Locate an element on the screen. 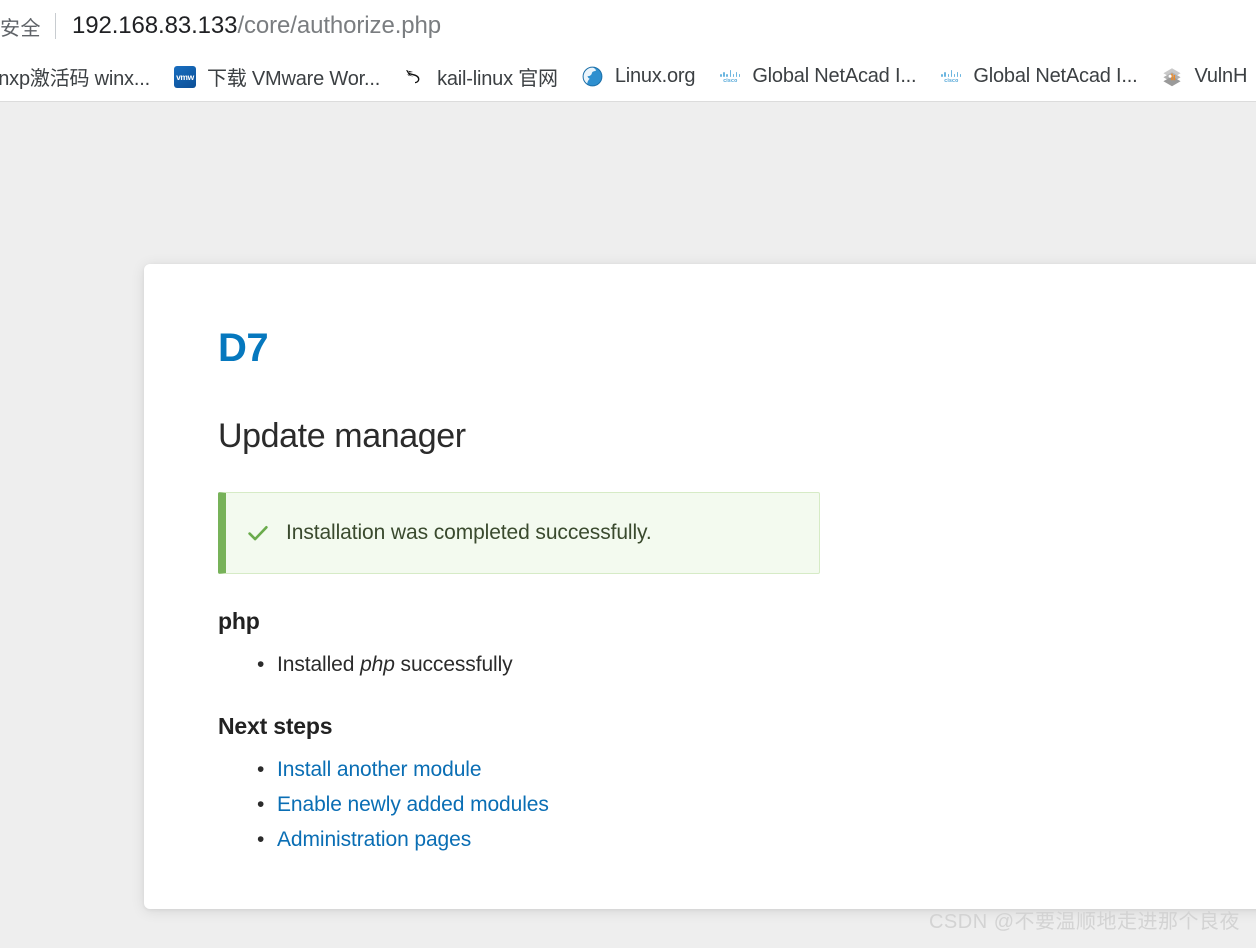 This screenshot has height=948, width=1256. link-install-another-module: Install another module is located at coordinates (379, 769).